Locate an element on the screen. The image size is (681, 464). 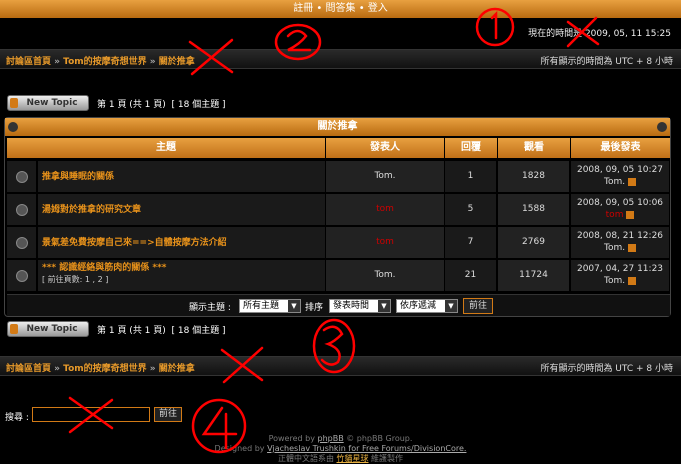
title-cell: 湯姆對於推拿的研究文章 is located at coordinates (182, 209).